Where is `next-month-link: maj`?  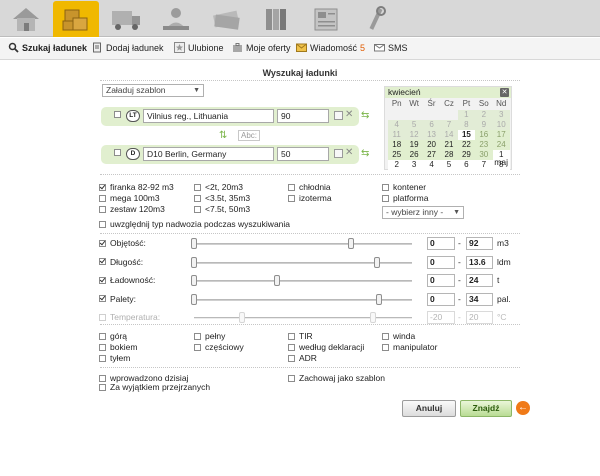
next-month-link: maj is located at coordinates (501, 162).